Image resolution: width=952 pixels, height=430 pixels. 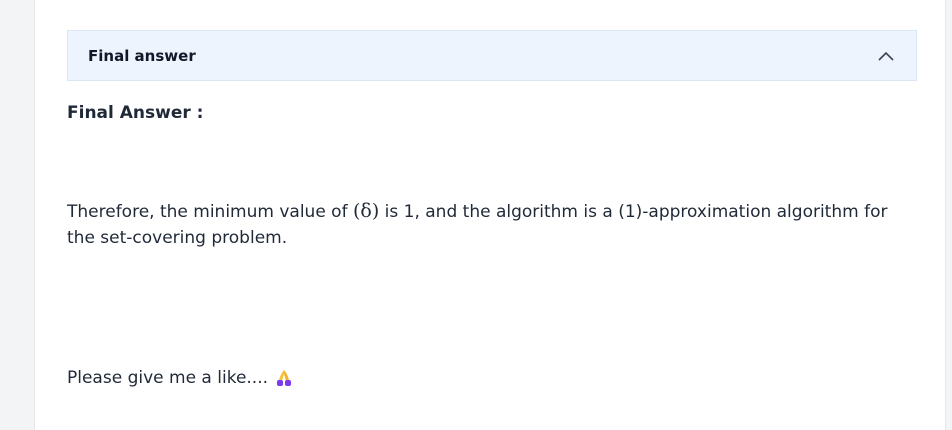 What do you see at coordinates (366, 211) in the screenshot?
I see `math-delta: (δ)` at bounding box center [366, 211].